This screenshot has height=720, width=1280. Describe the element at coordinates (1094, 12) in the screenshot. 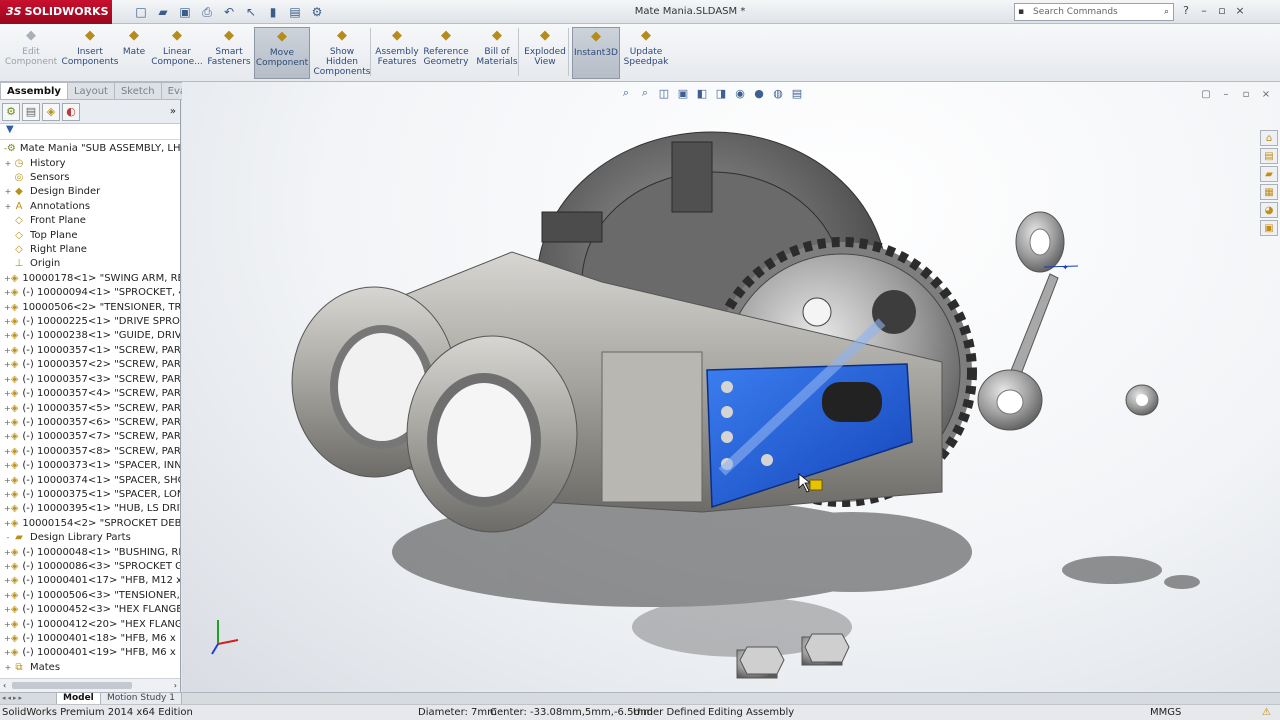

I see `search-commands-input: ▪ Search Commands ⌕` at that location.